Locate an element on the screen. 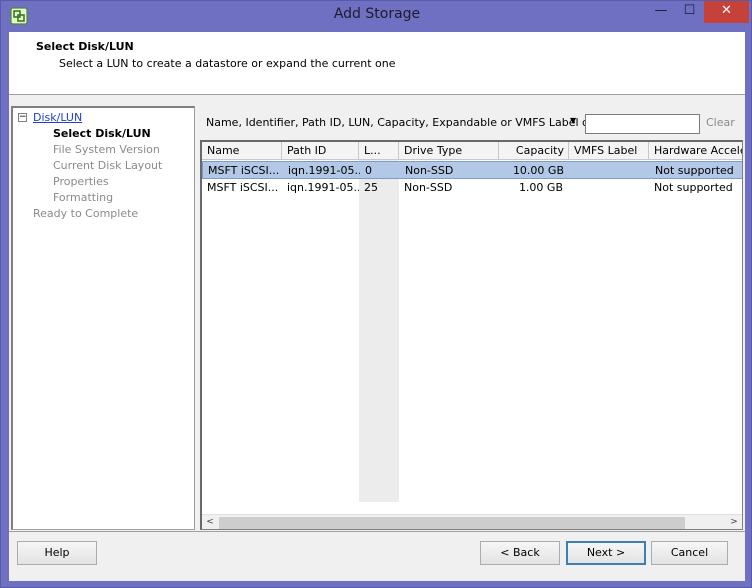  step-select-disk-lun: Select Disk/LUN is located at coordinates (102, 133).